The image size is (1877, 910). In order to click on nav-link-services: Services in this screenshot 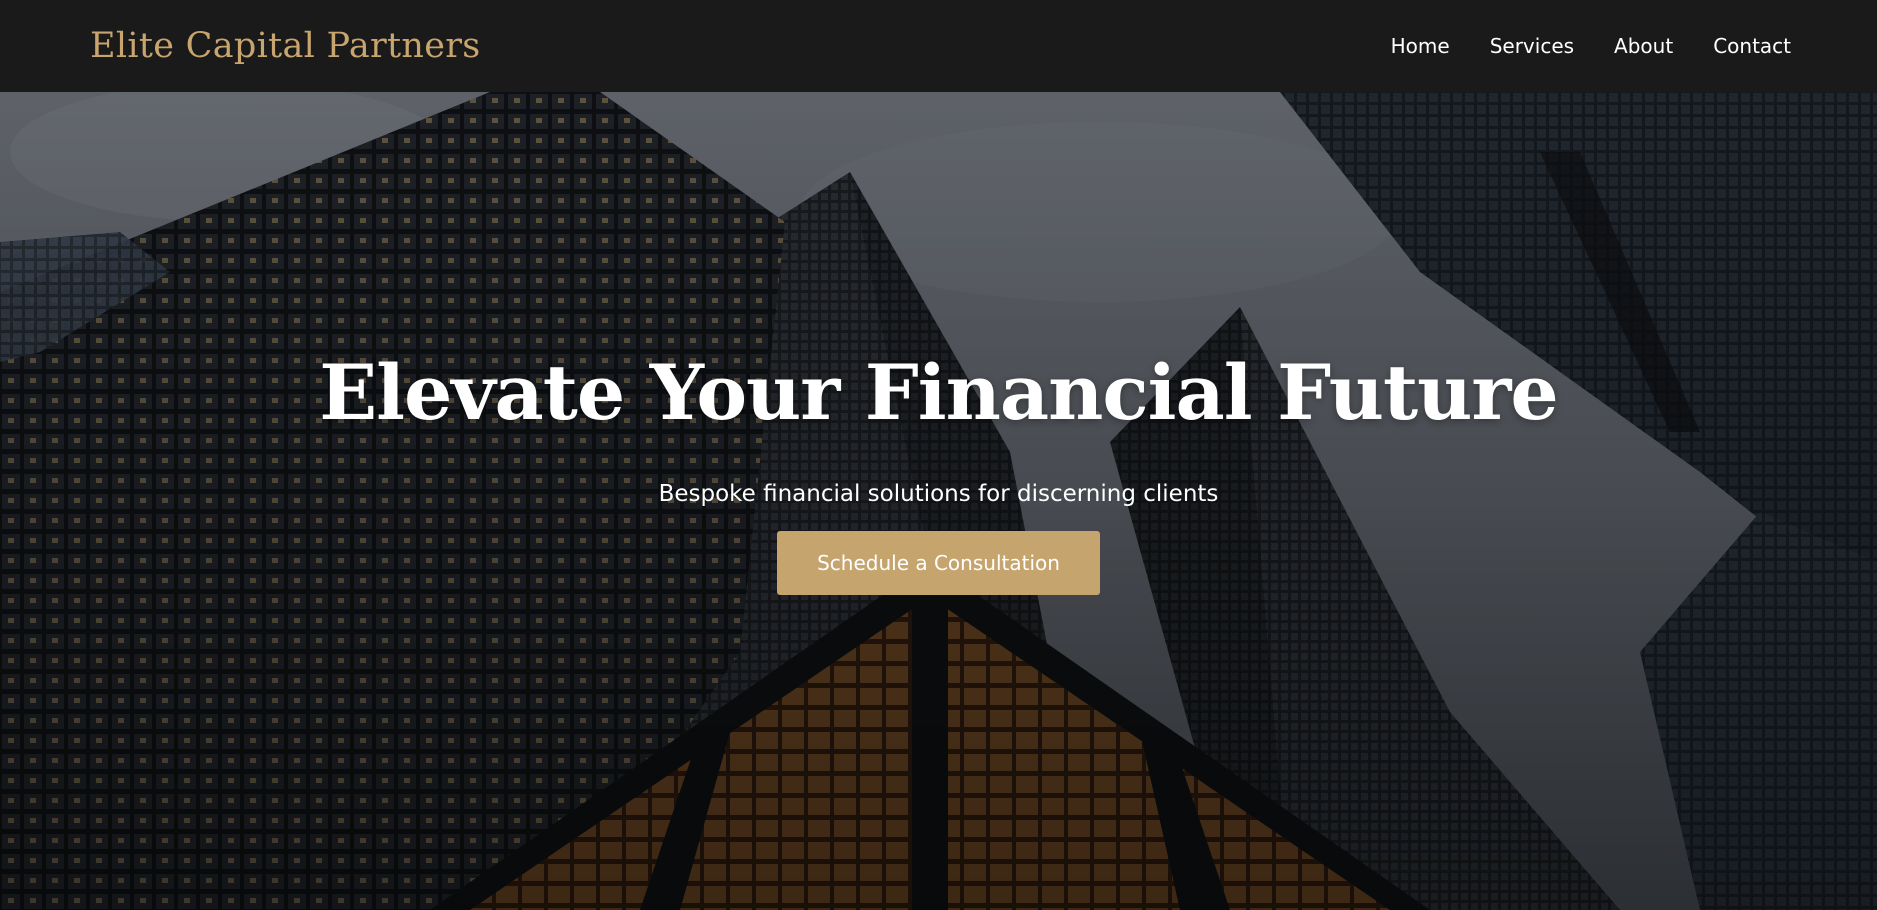, I will do `click(1532, 46)`.